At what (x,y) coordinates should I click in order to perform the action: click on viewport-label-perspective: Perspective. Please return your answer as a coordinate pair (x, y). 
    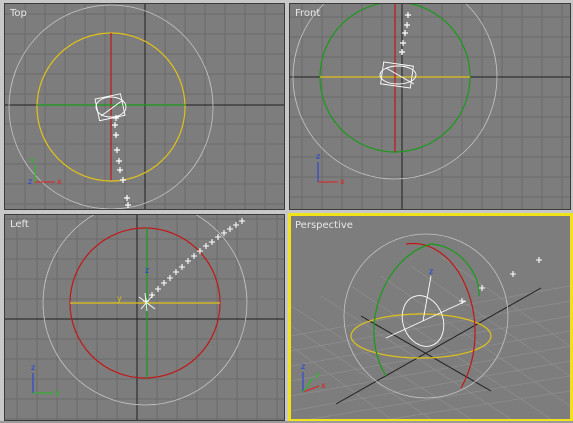
    Looking at the image, I should click on (324, 226).